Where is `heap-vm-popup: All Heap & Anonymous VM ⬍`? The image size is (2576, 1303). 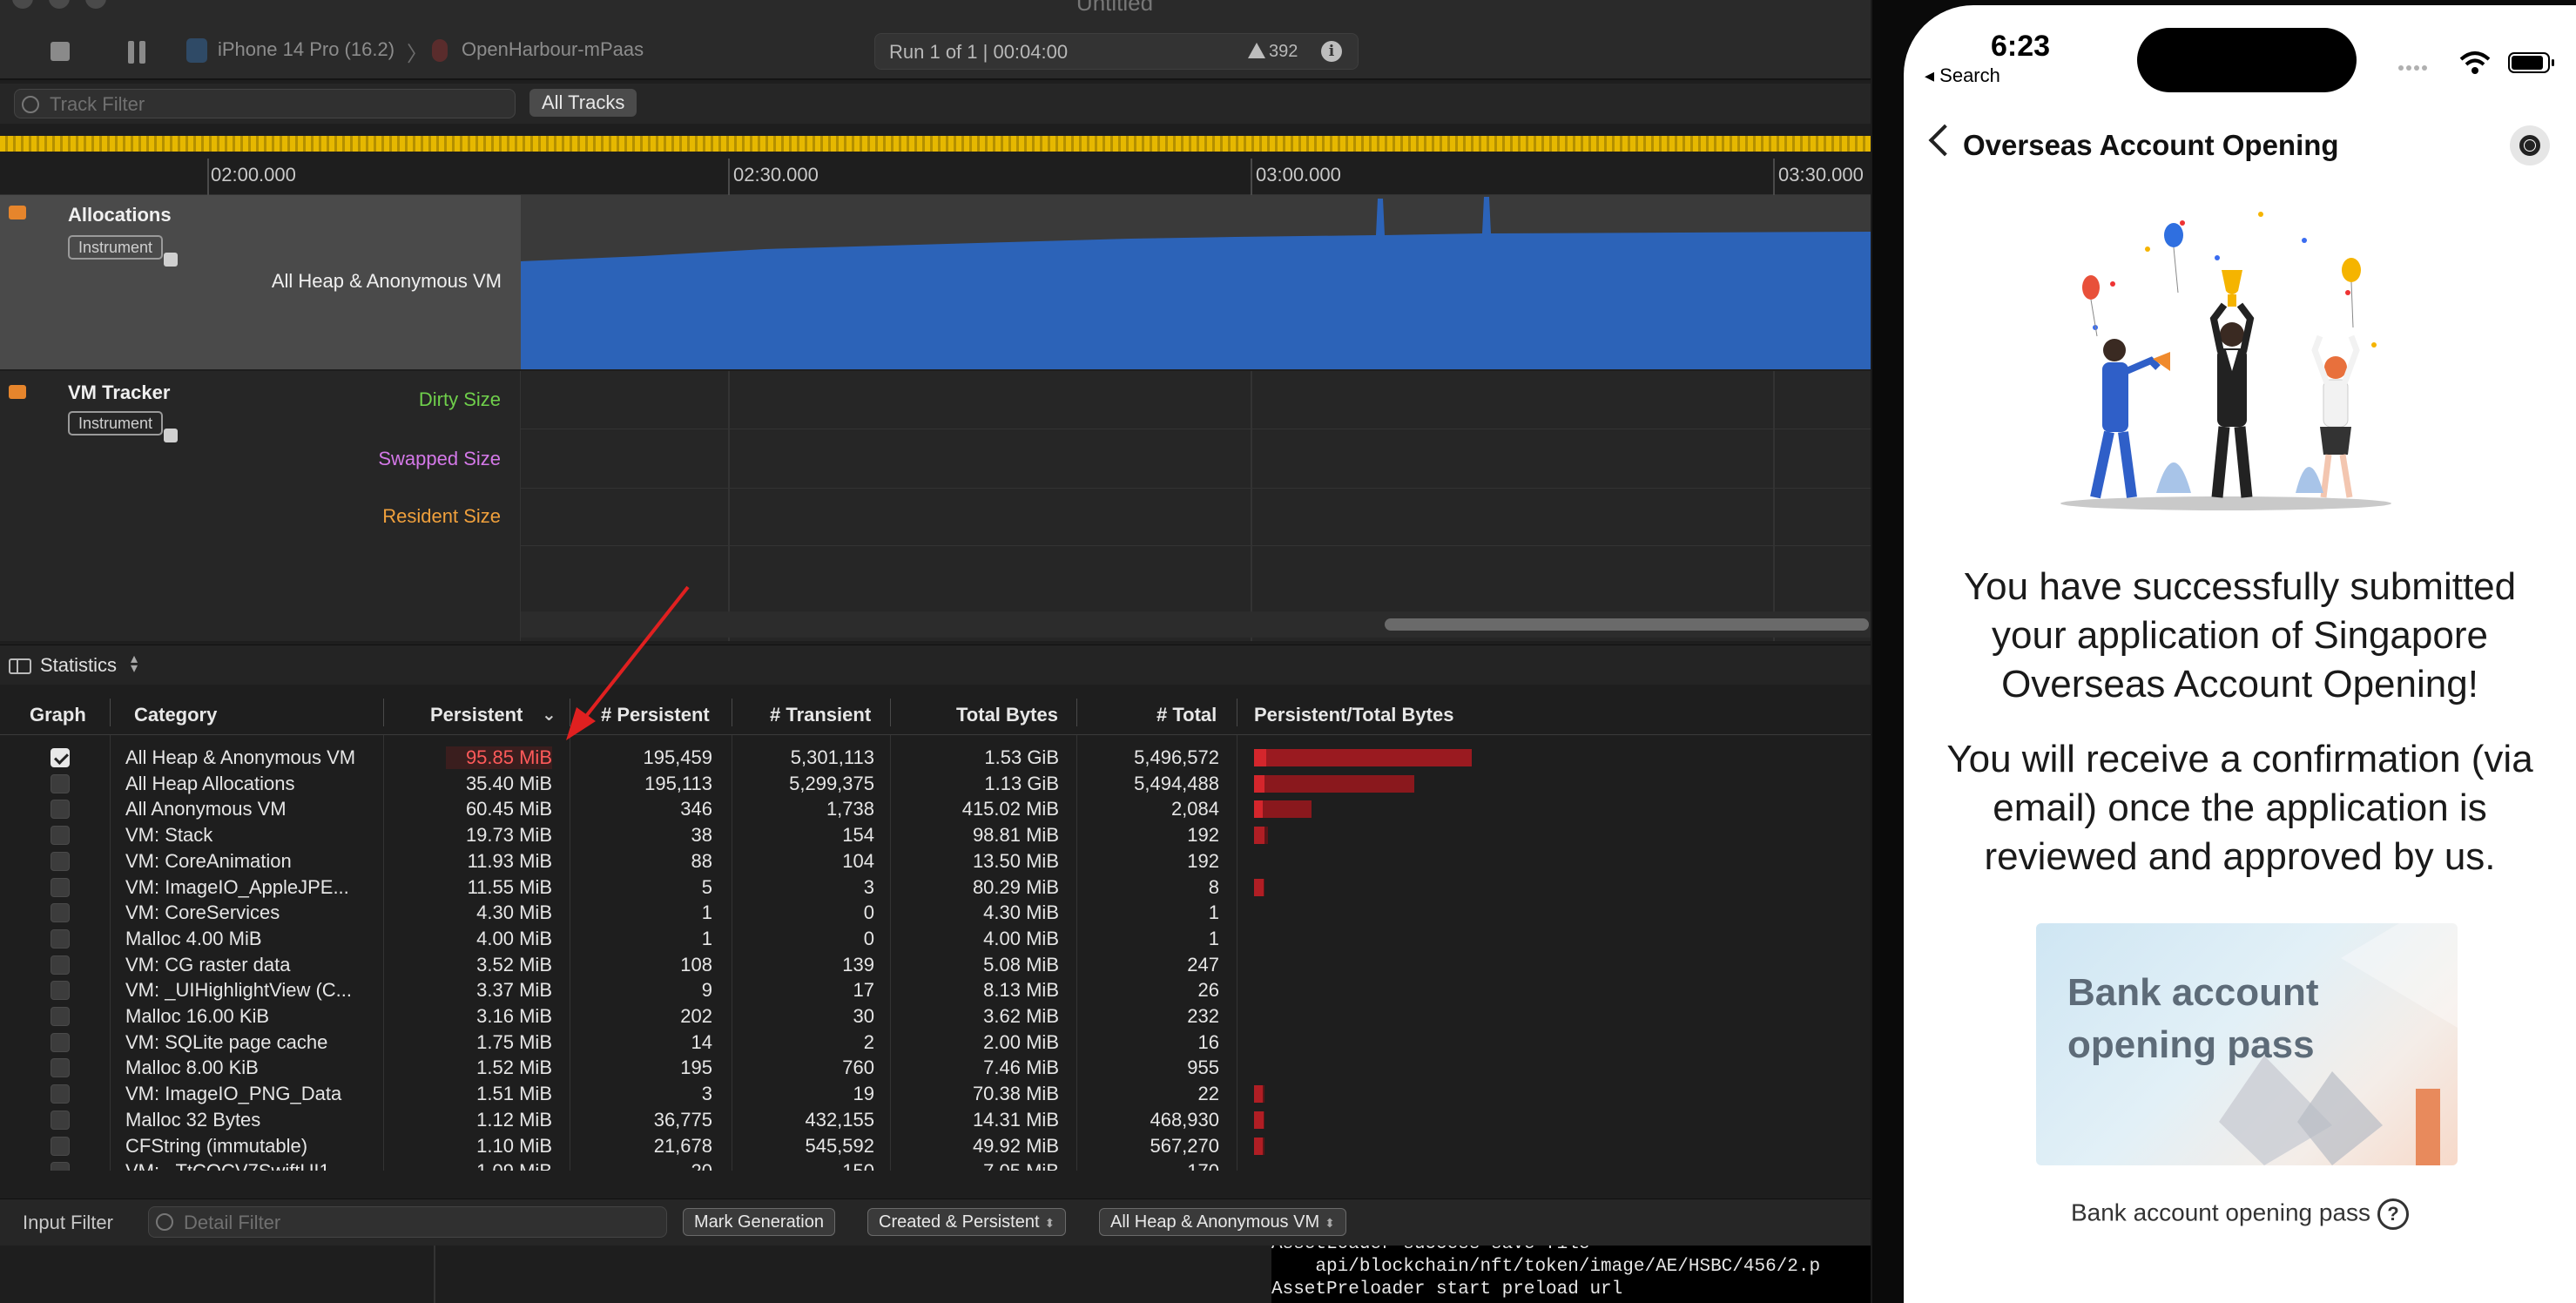 heap-vm-popup: All Heap & Anonymous VM ⬍ is located at coordinates (1222, 1222).